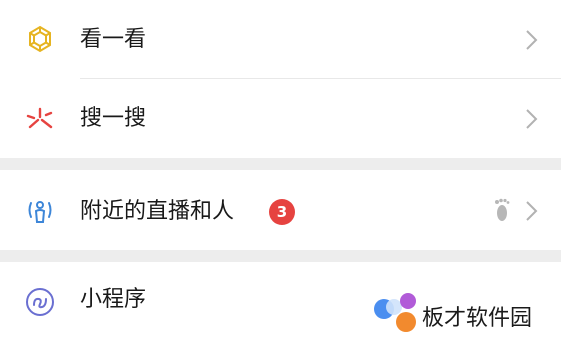 Image resolution: width=561 pixels, height=339 pixels. Describe the element at coordinates (113, 39) in the screenshot. I see `menu-item-label: 看一看` at that location.